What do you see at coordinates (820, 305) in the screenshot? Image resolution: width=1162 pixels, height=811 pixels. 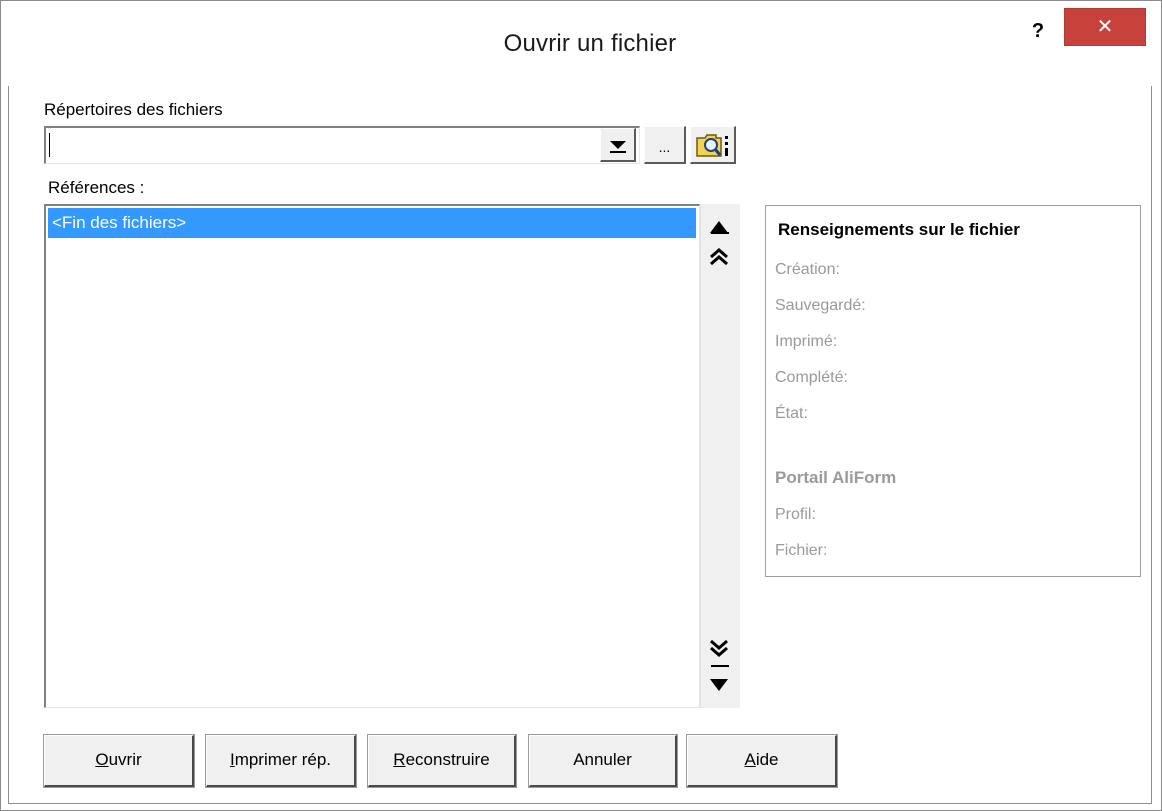 I see `saved-label: Sauvegardé:` at bounding box center [820, 305].